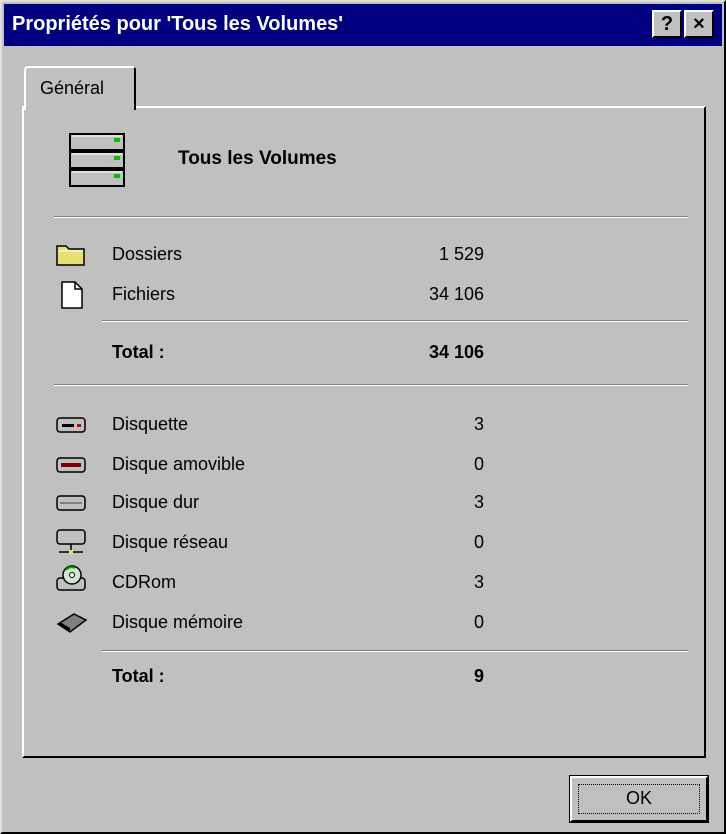 The image size is (726, 834). Describe the element at coordinates (257, 158) in the screenshot. I see `volume-name: Tous les Volumes` at that location.